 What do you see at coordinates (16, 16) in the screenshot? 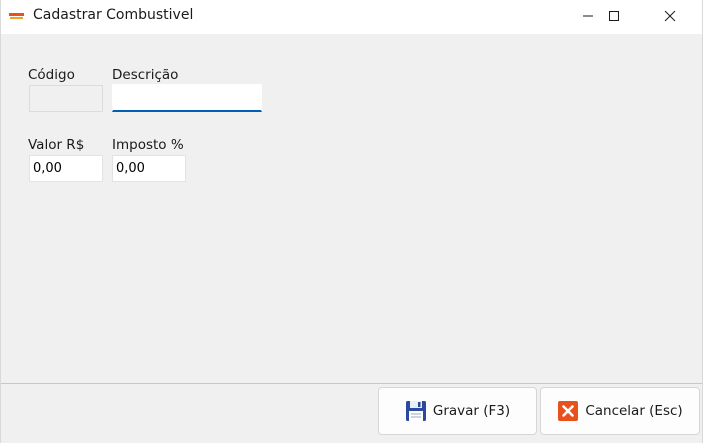
I see `app-logo-icon` at bounding box center [16, 16].